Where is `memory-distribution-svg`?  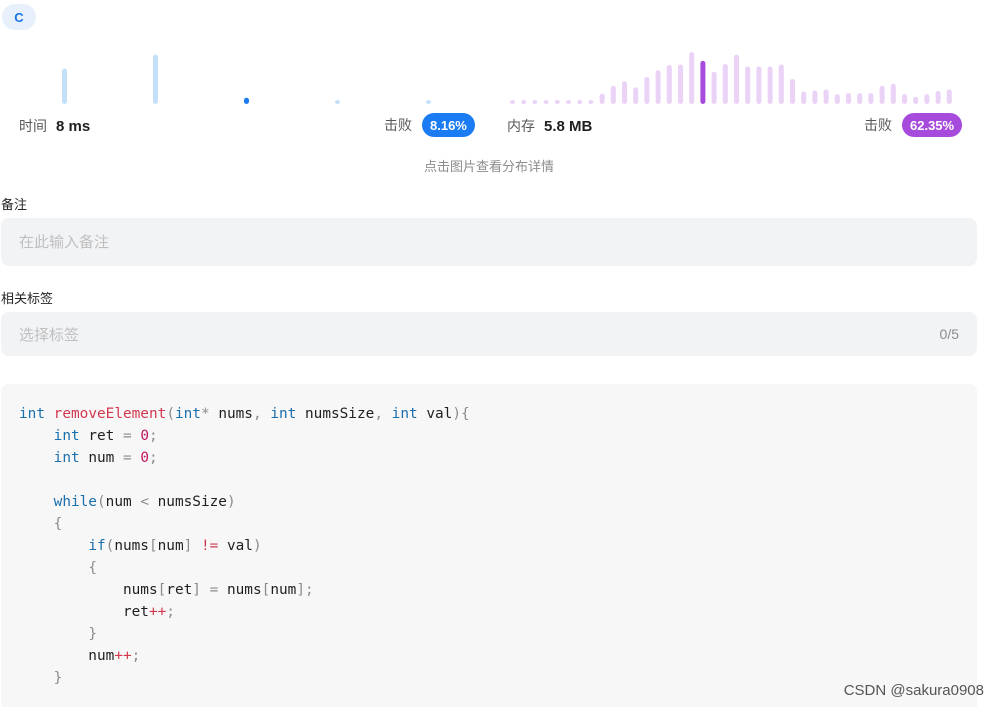 memory-distribution-svg is located at coordinates (735, 73).